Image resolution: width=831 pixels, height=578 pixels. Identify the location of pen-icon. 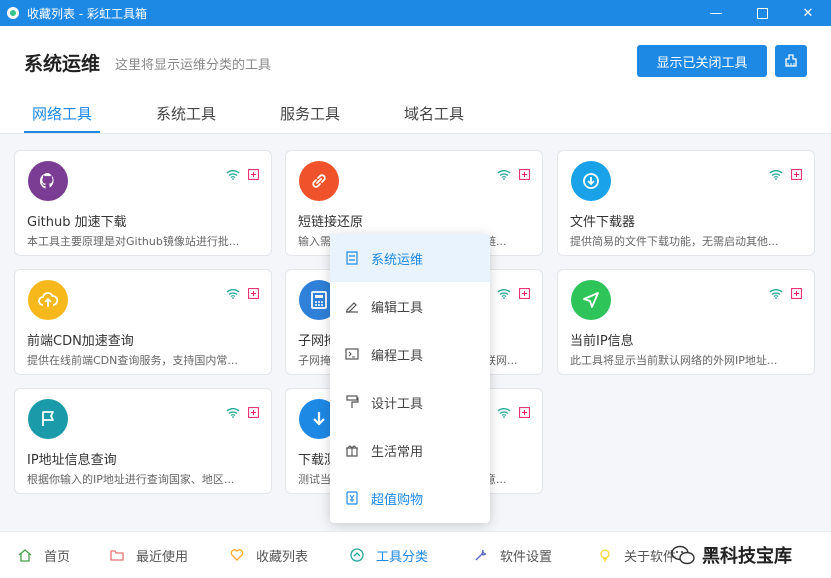
(352, 306).